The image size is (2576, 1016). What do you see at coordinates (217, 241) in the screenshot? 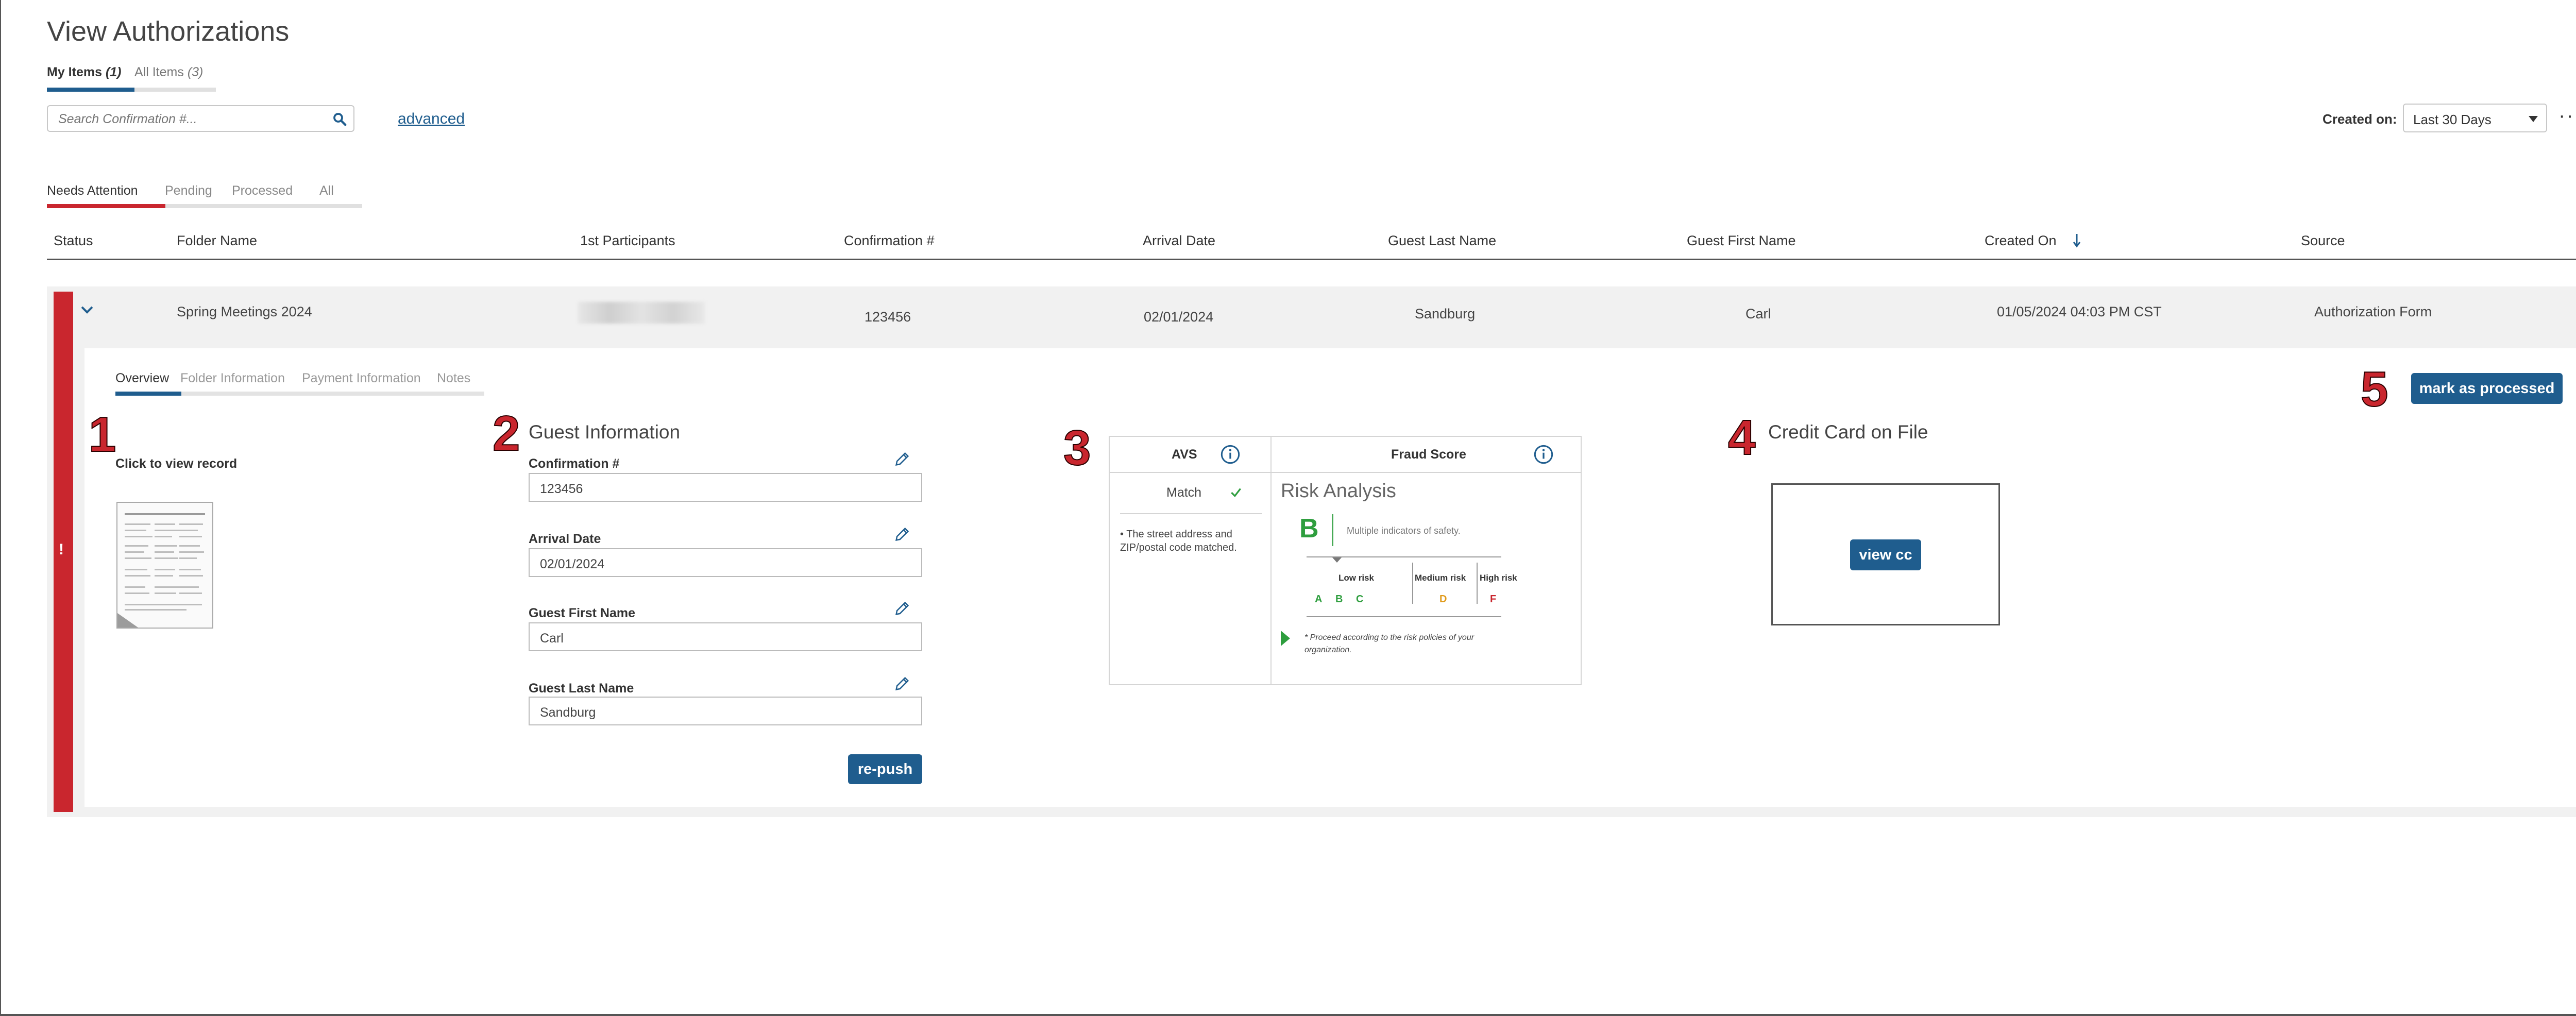
I see `column-header-folder-name: Folder Name` at bounding box center [217, 241].